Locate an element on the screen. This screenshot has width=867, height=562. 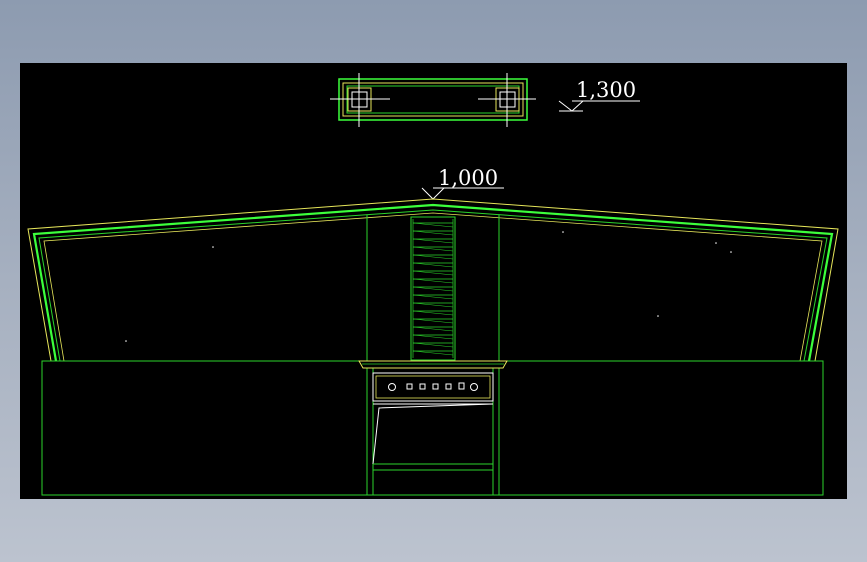
central-duct is located at coordinates (433, 288).